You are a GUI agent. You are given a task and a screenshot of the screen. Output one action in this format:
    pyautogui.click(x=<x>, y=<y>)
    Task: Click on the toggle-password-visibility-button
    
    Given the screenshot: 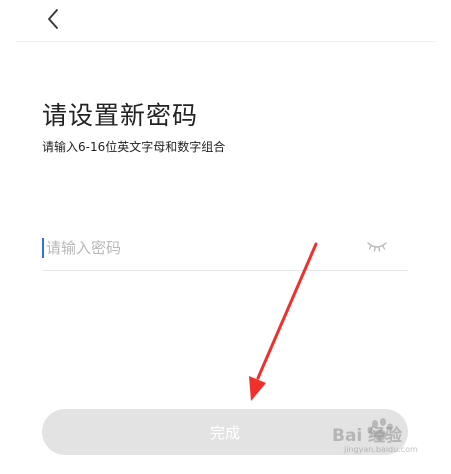 What is the action you would take?
    pyautogui.click(x=377, y=246)
    